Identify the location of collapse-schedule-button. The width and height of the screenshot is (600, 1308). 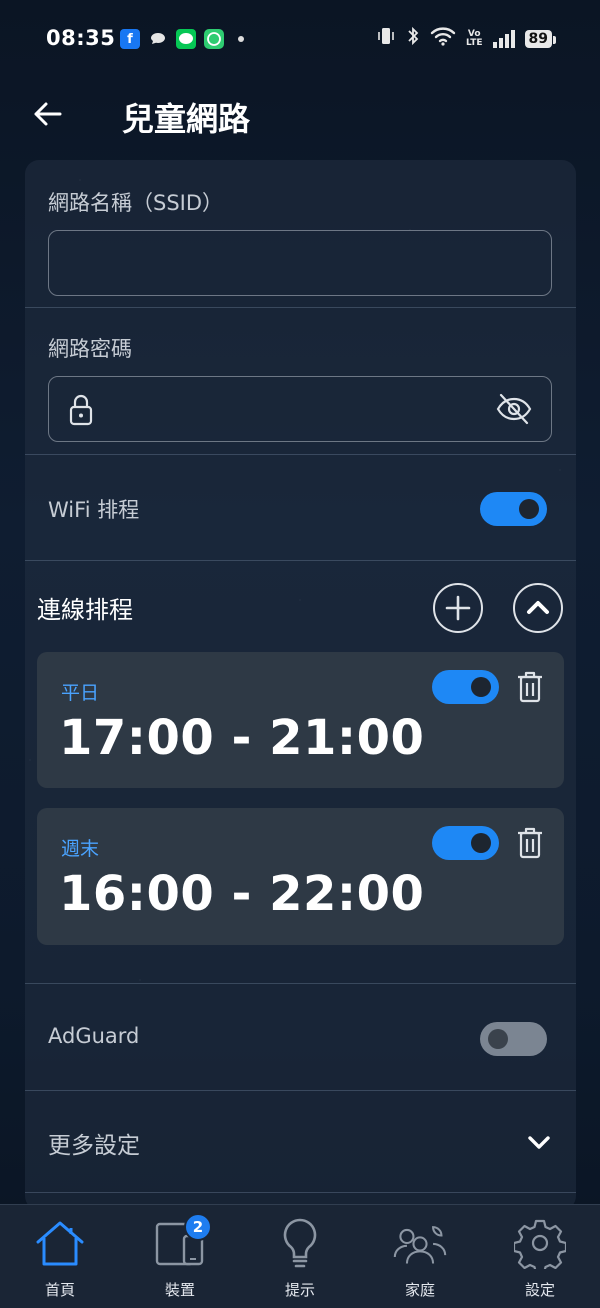
(538, 608).